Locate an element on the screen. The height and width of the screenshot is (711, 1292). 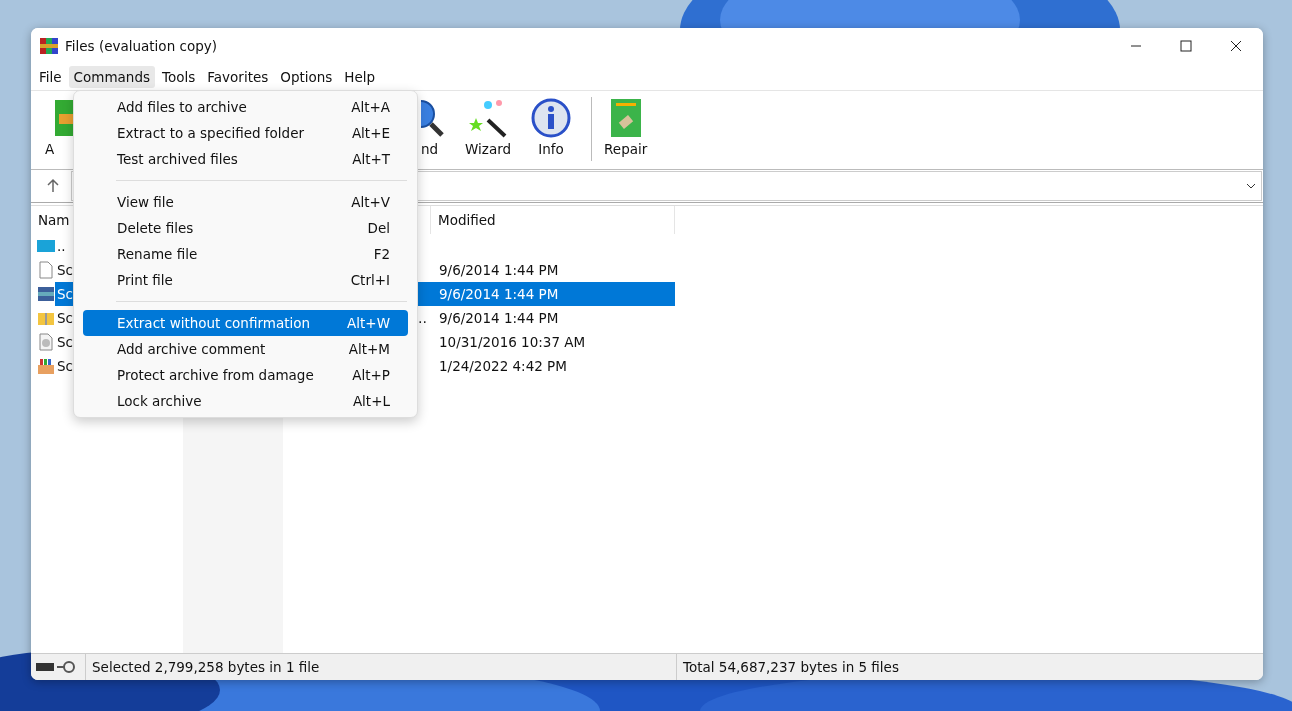
menu-item: Print file Ctrl+I is located at coordinates (245, 280).